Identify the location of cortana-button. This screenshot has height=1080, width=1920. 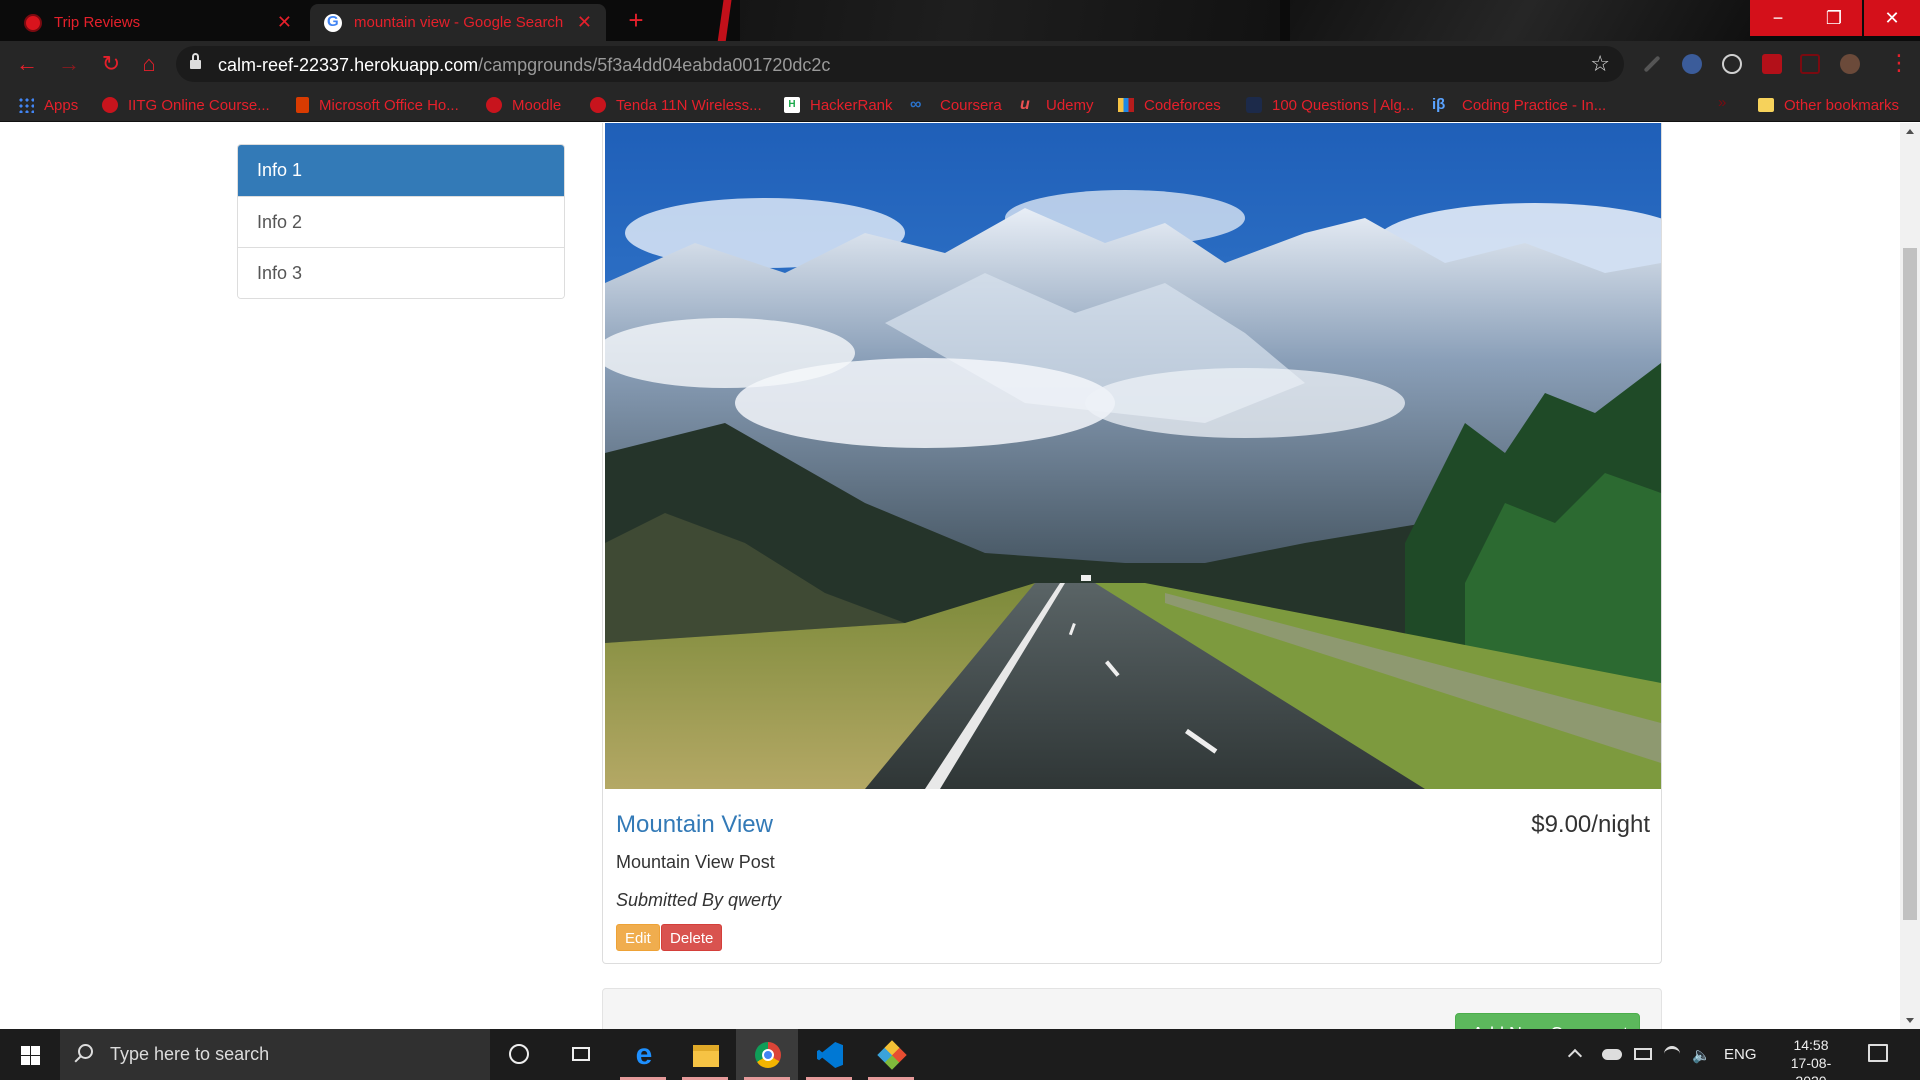
(519, 1054).